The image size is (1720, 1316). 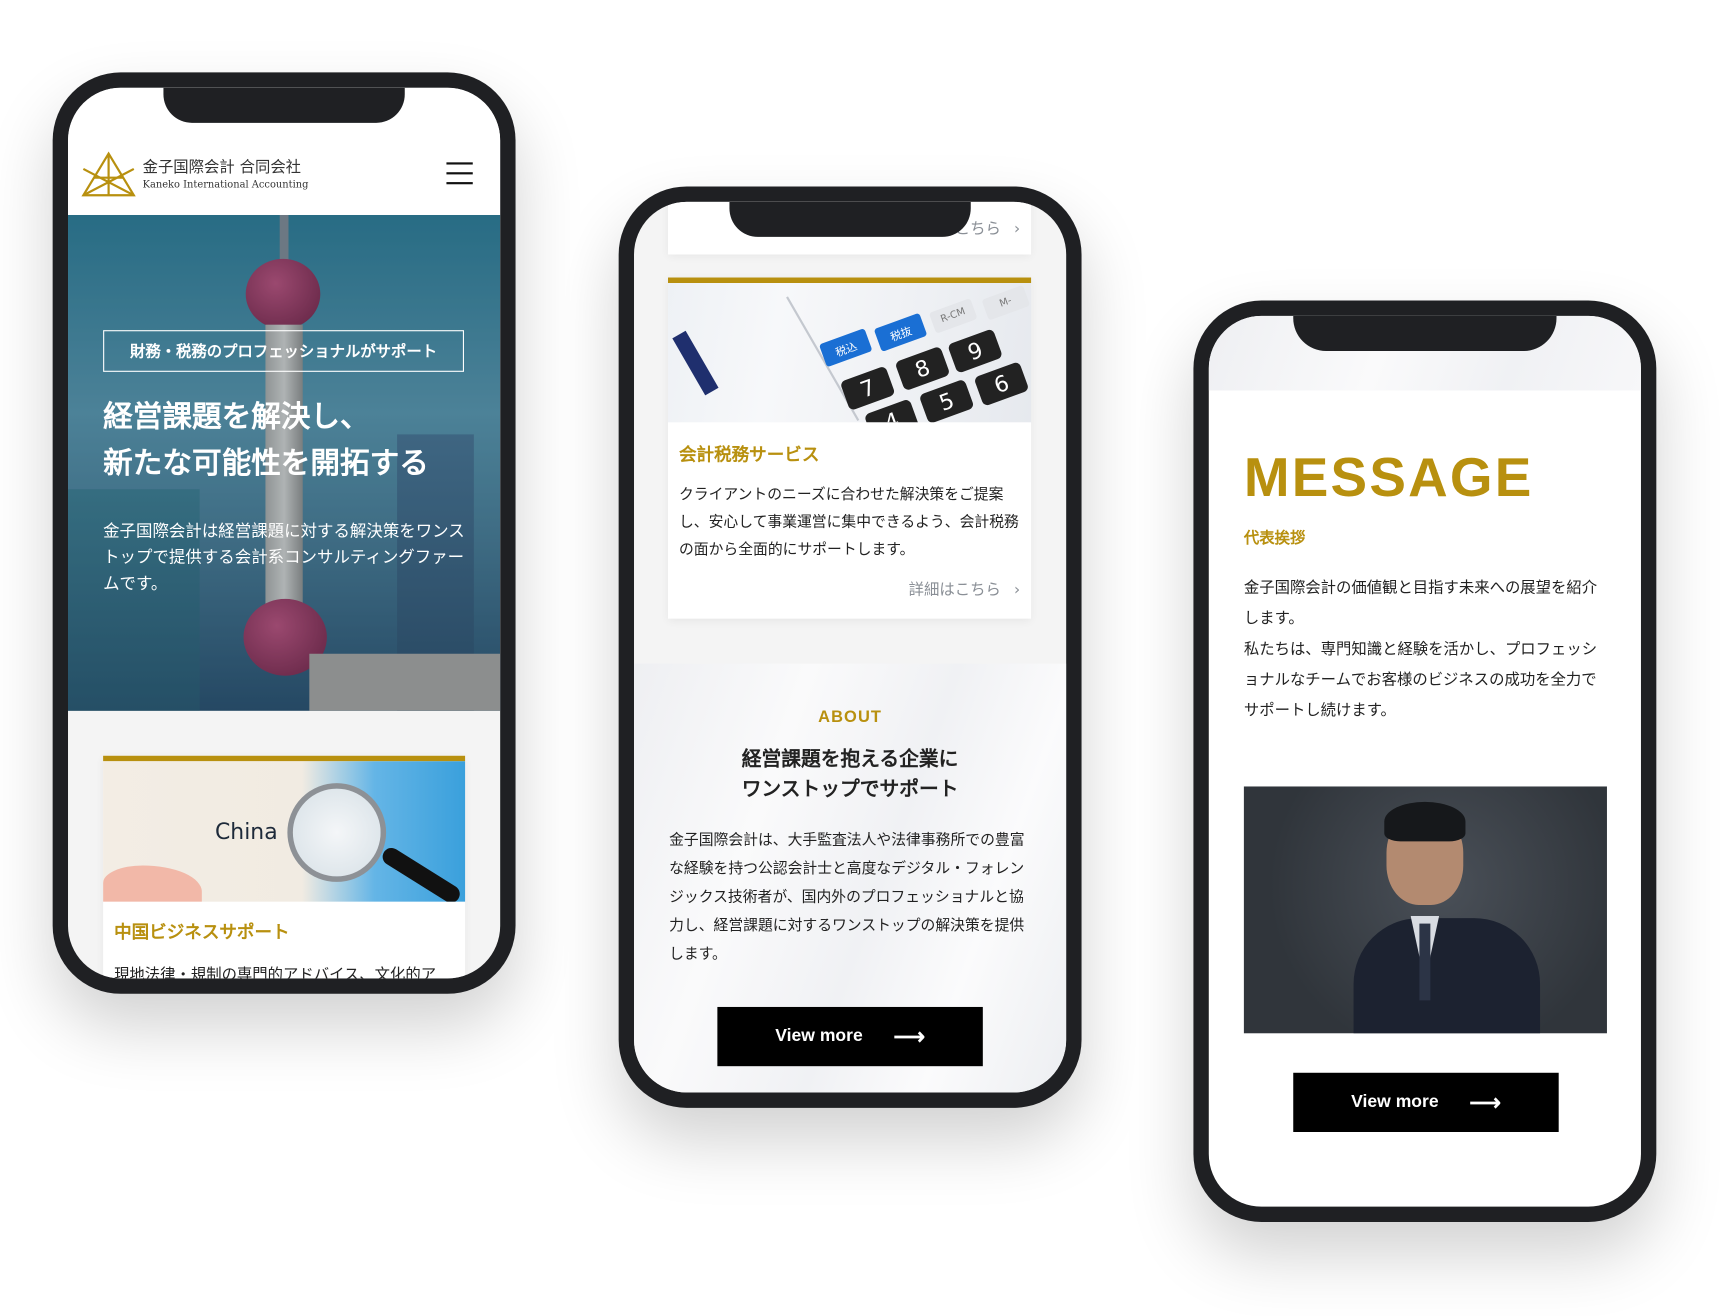 What do you see at coordinates (236, 417) in the screenshot?
I see `hero-heading-line1: 経営課題を解決し、` at bounding box center [236, 417].